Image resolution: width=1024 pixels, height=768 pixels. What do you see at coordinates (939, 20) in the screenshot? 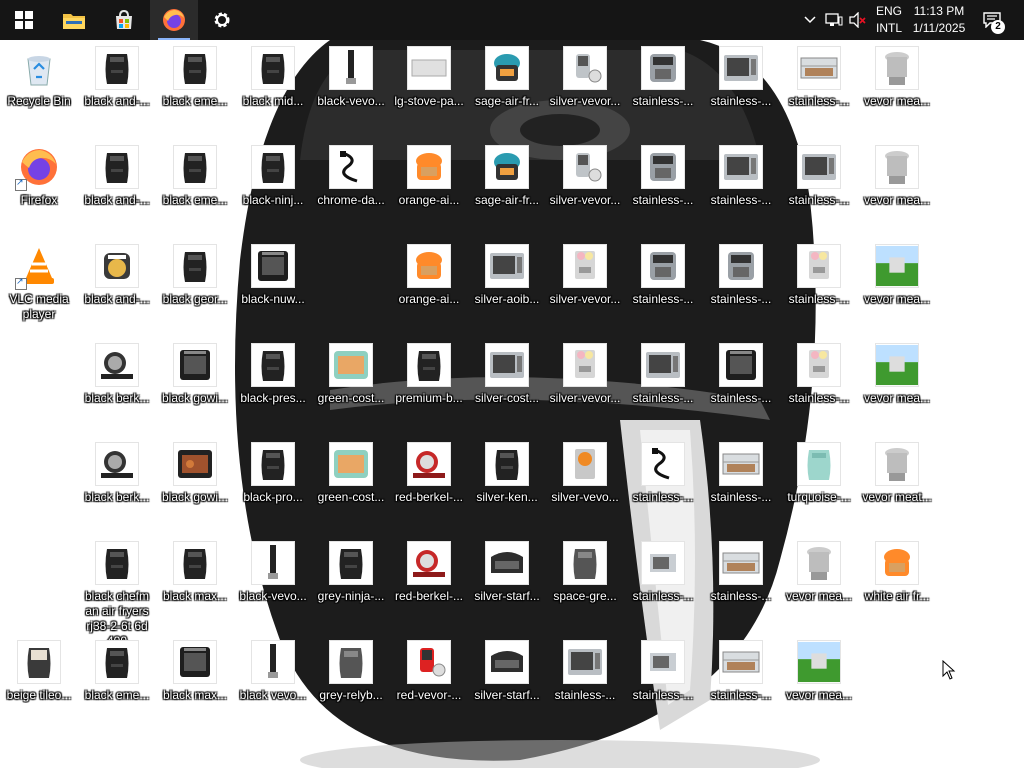
I see `clock: 11:13 PM 1/11/2025` at bounding box center [939, 20].